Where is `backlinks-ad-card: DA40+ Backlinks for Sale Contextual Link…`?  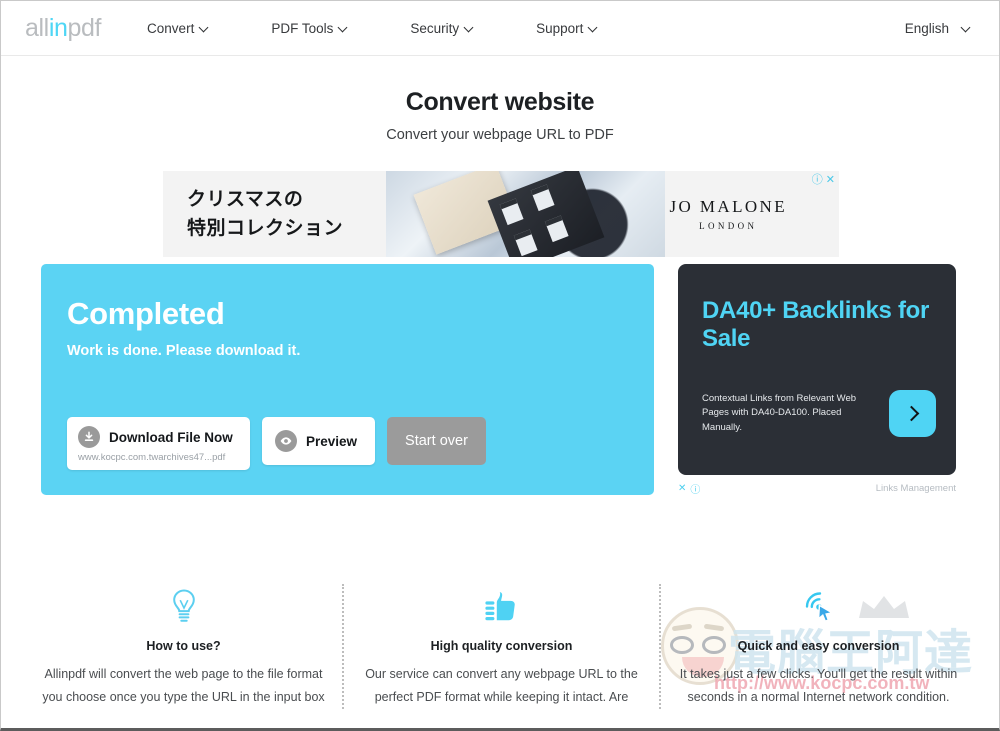
backlinks-ad-card: DA40+ Backlinks for Sale Contextual Link… is located at coordinates (817, 369).